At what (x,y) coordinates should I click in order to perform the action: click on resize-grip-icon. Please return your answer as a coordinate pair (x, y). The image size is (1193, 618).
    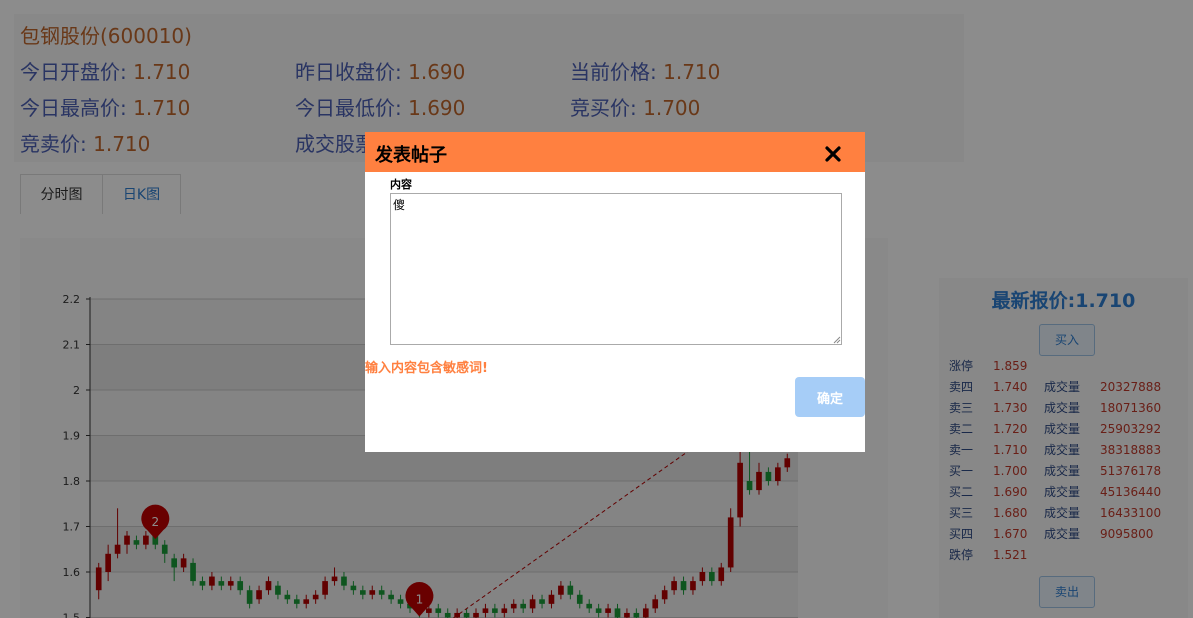
    Looking at the image, I should click on (836, 339).